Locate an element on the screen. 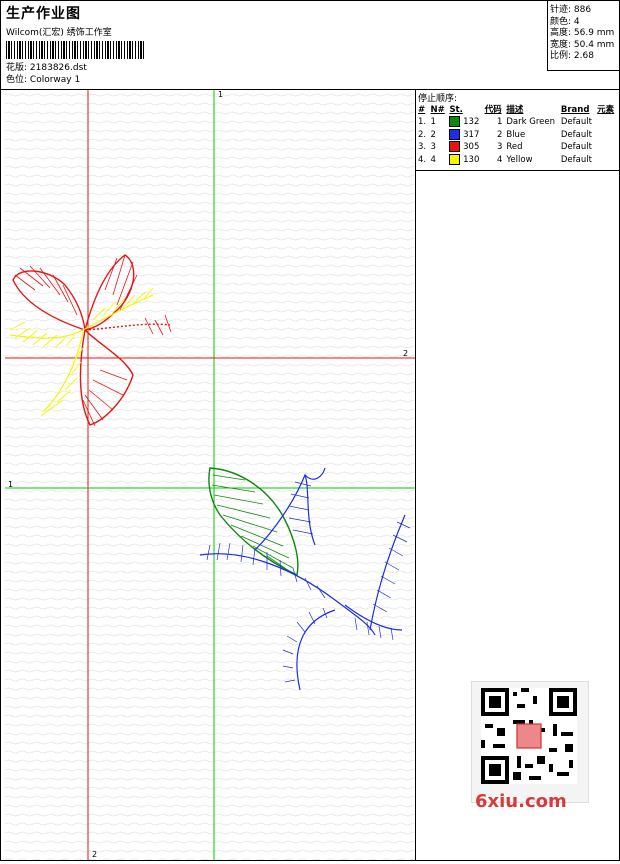 The height and width of the screenshot is (864, 620). stat-scale: 比例: 2.68 is located at coordinates (572, 56).